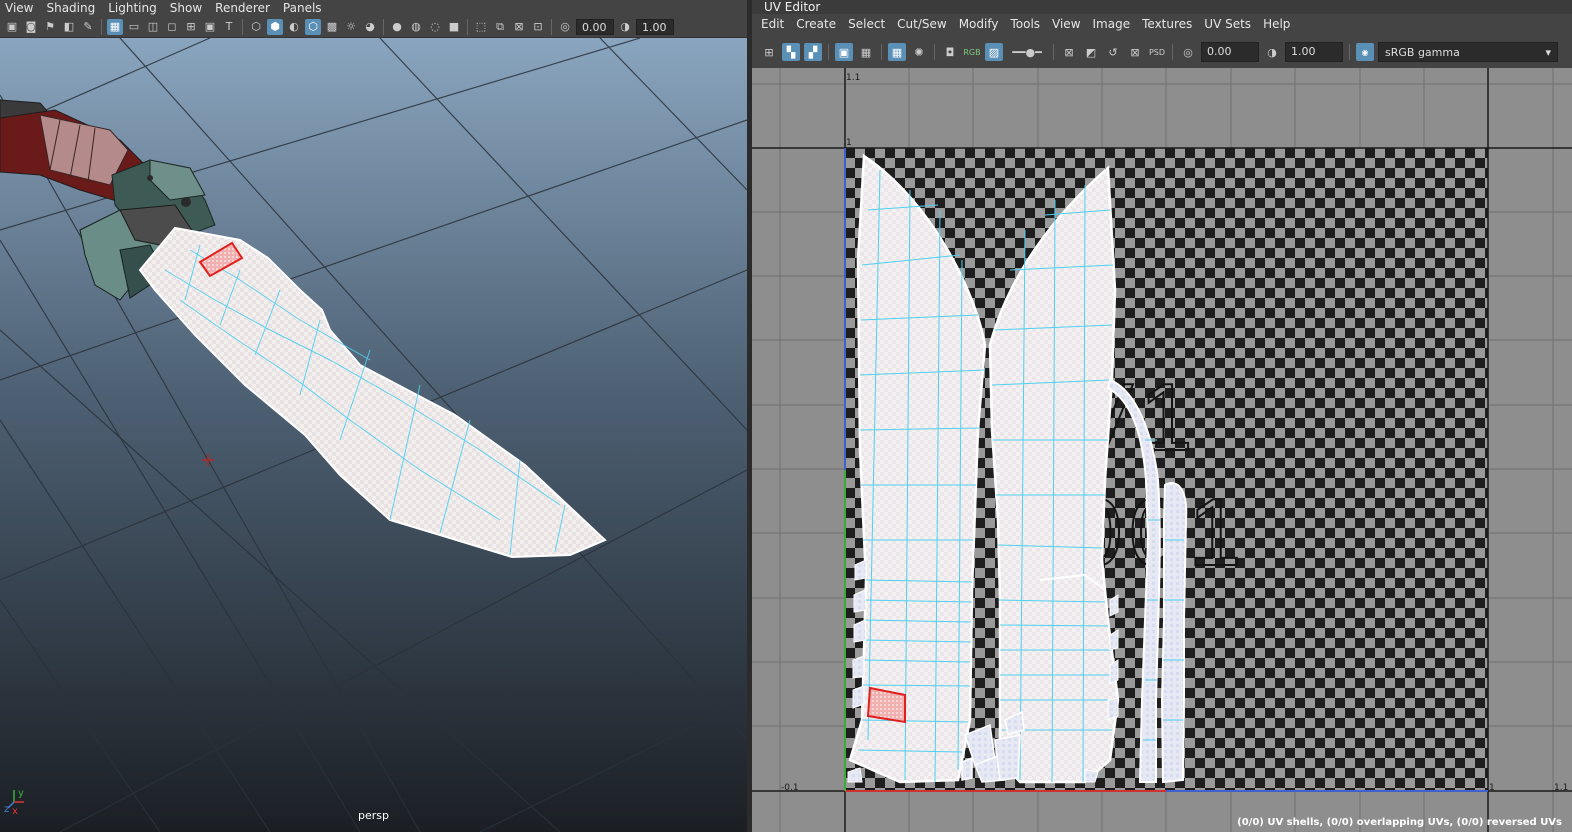 The width and height of the screenshot is (1572, 832). What do you see at coordinates (1230, 52) in the screenshot?
I see `uv-exposure-field: 0.00` at bounding box center [1230, 52].